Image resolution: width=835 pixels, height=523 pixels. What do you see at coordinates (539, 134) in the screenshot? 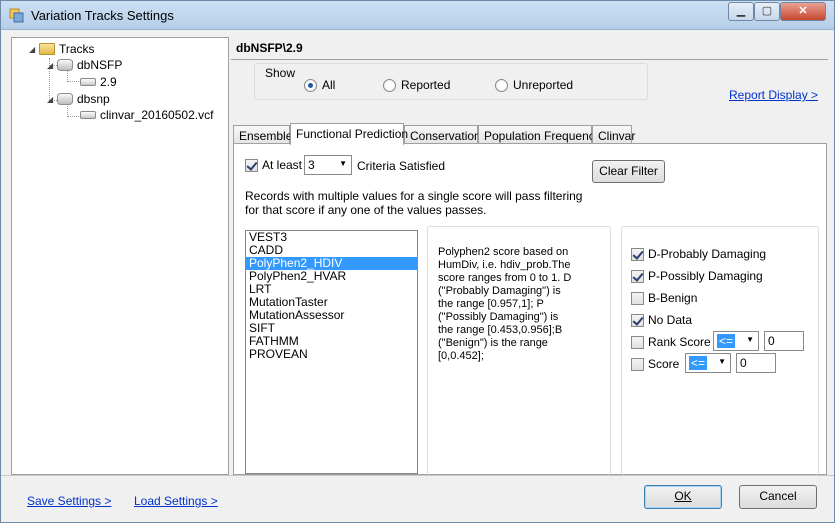
I see `tab-population-frequency: Population Frequency` at bounding box center [539, 134].